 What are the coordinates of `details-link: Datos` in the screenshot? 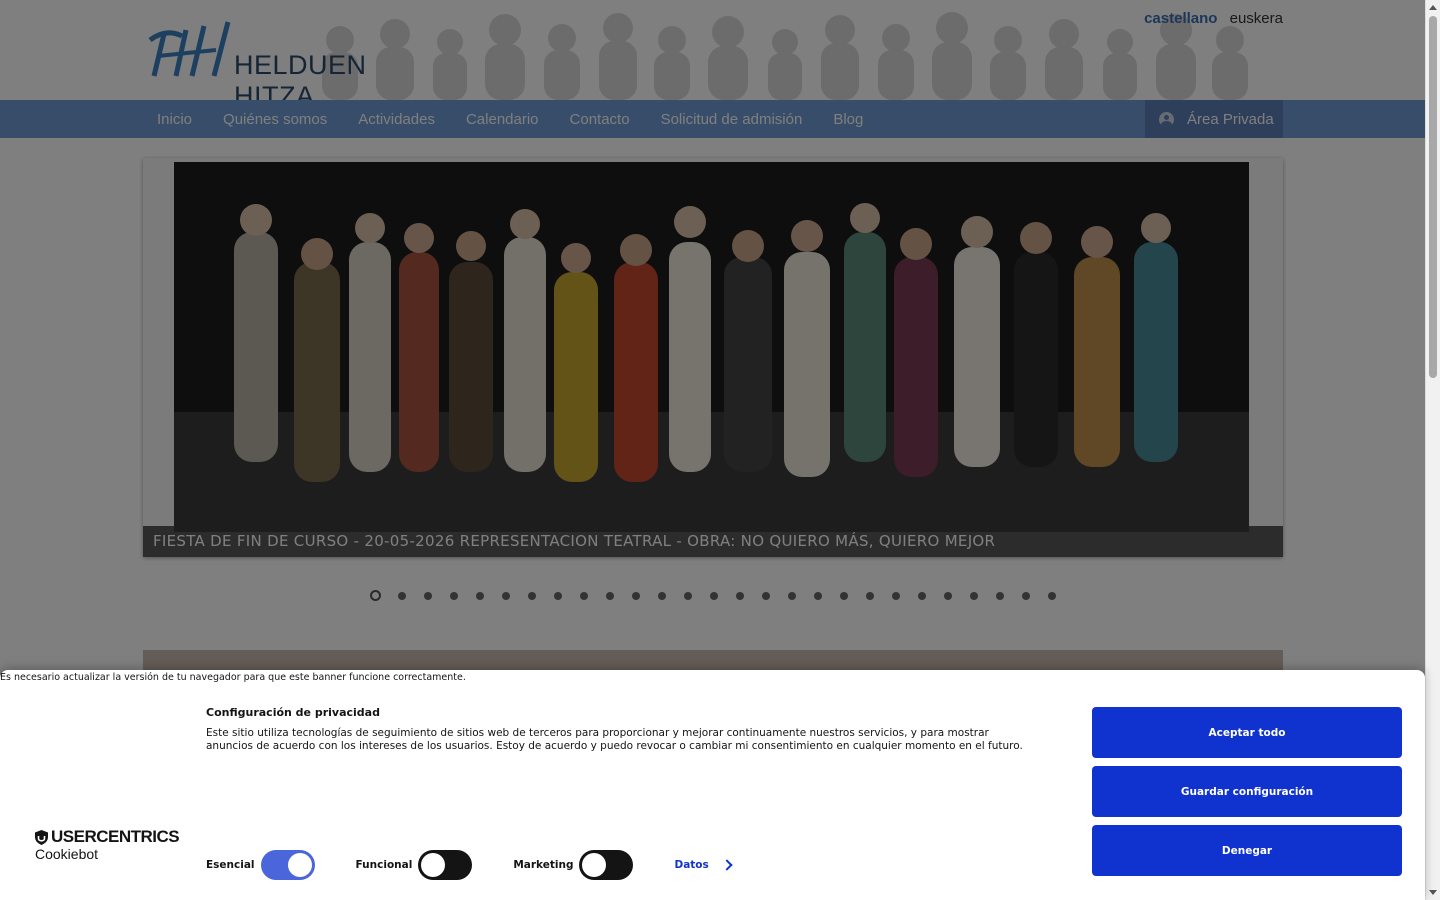 It's located at (703, 865).